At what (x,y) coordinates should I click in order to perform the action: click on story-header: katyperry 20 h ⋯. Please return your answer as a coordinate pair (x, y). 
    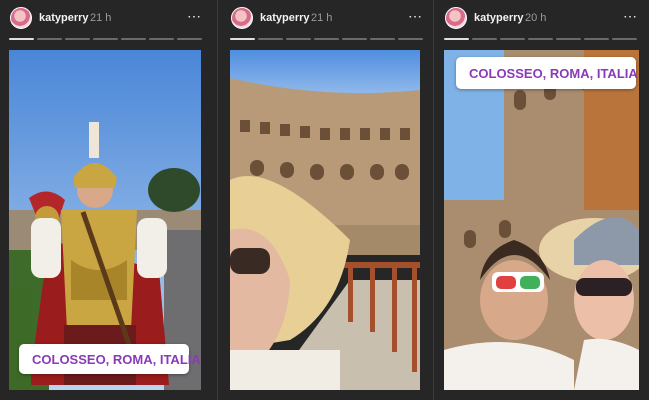
    Looking at the image, I should click on (542, 22).